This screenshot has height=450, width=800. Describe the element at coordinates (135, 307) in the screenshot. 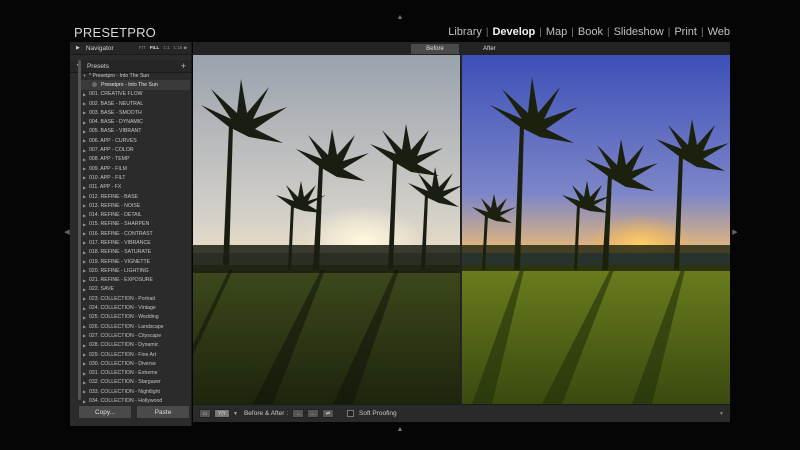

I see `preset-folder: ▶ 024. COLLECTION - Vintage` at that location.